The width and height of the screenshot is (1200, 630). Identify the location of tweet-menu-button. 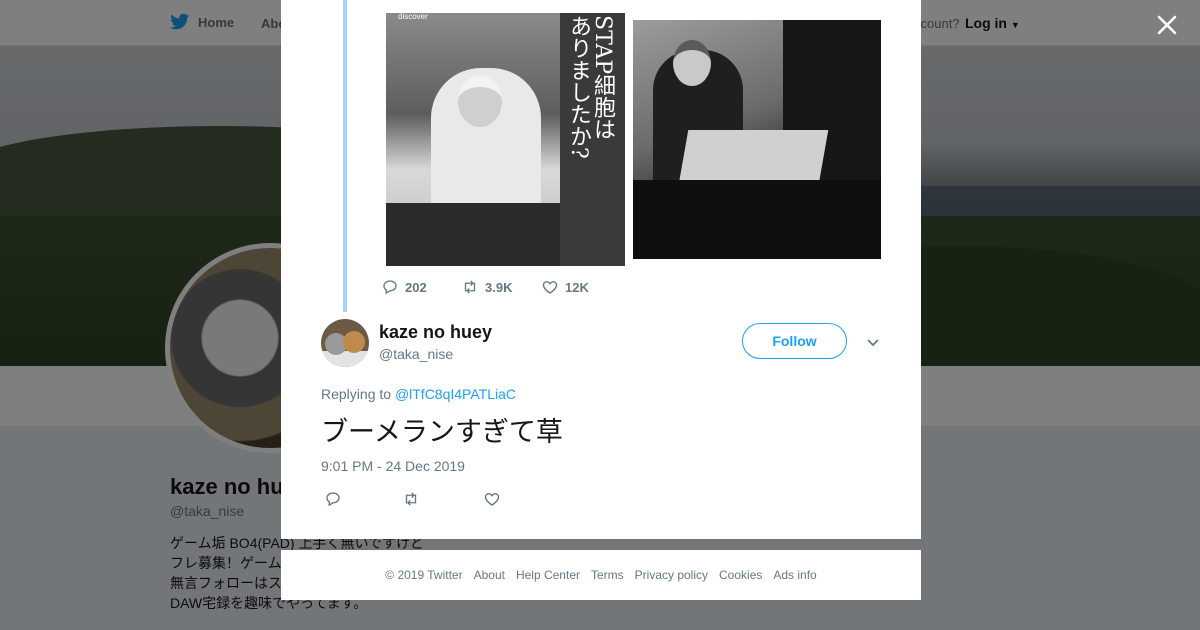
(873, 342).